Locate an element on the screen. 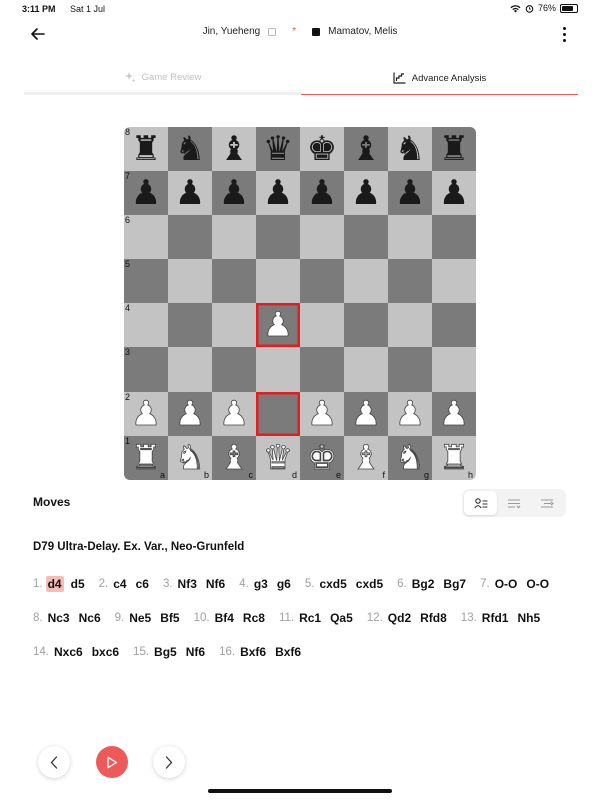 This screenshot has width=600, height=800. square-c7: ♟ is located at coordinates (234, 193).